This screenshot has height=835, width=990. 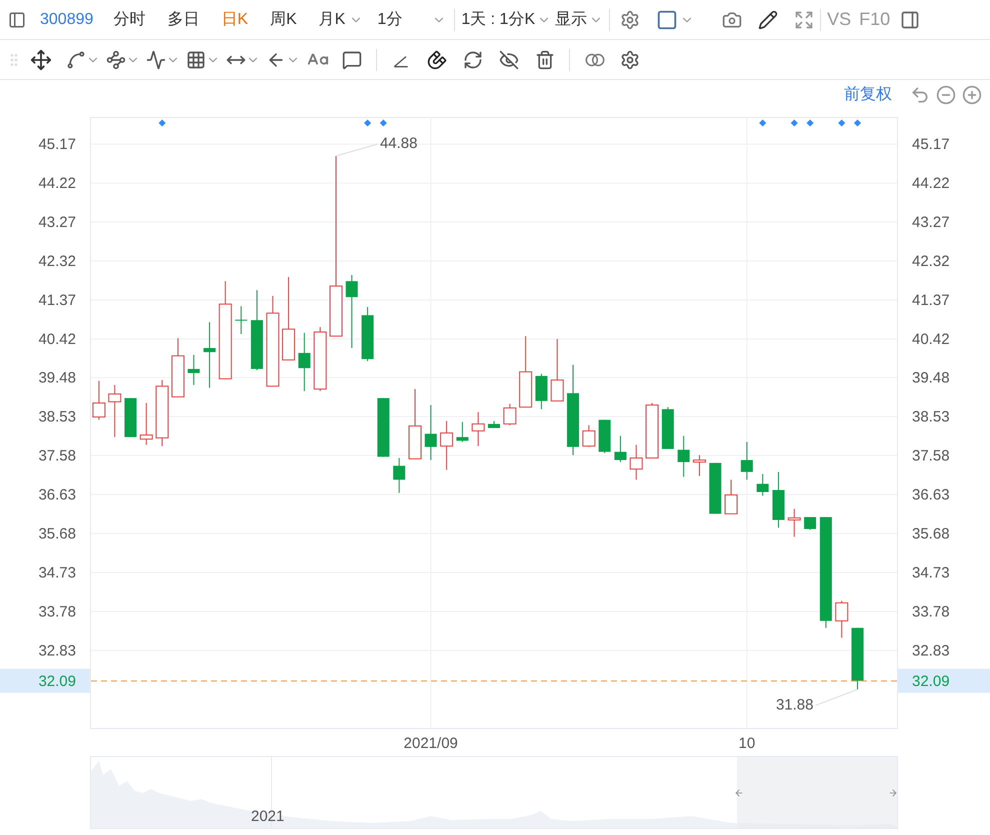 I want to click on period-tab: 多日, so click(x=183, y=20).